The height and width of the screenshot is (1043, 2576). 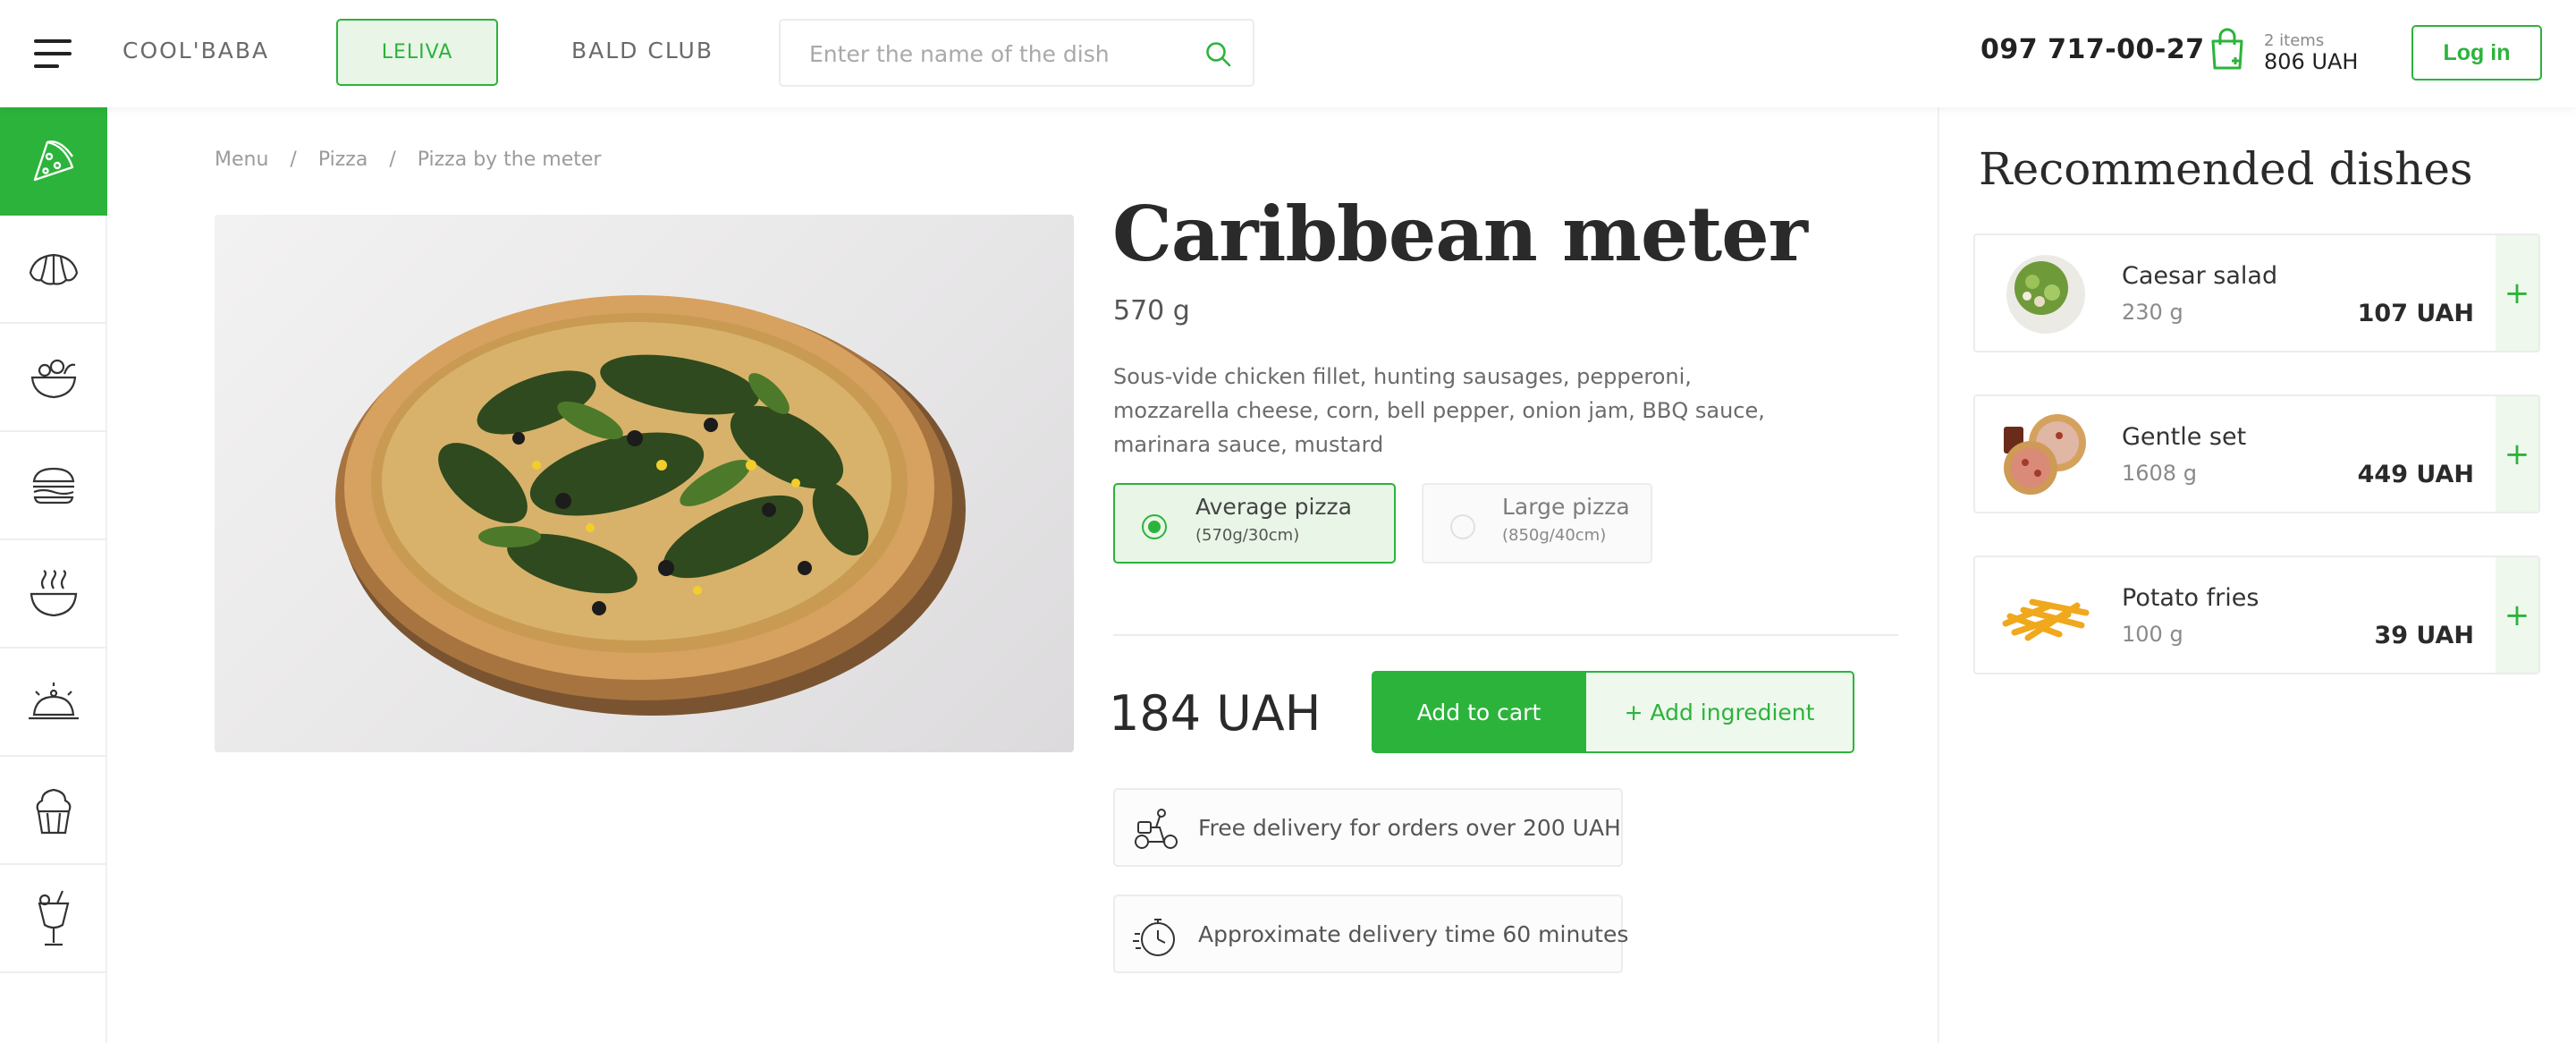 I want to click on product-price: 184 UAH, so click(x=1215, y=713).